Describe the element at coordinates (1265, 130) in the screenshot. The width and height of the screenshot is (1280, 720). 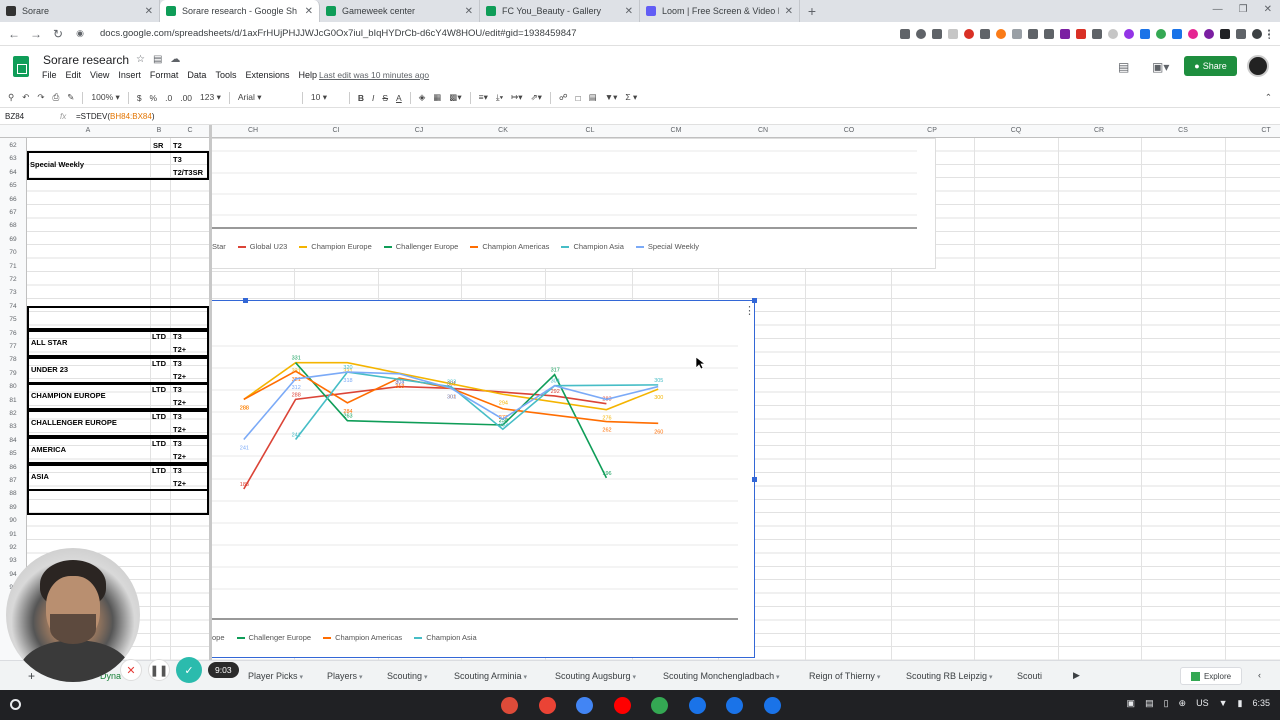
I see `column-header-ct: CT` at that location.